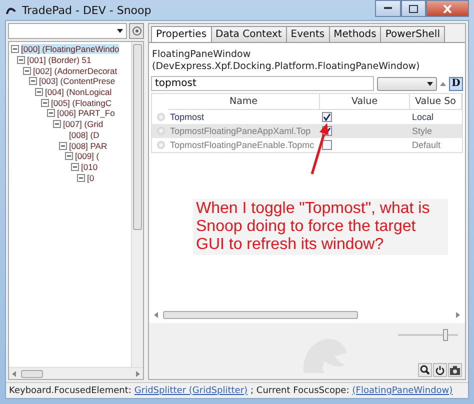  Describe the element at coordinates (426, 145) in the screenshot. I see `value-source: Default` at that location.